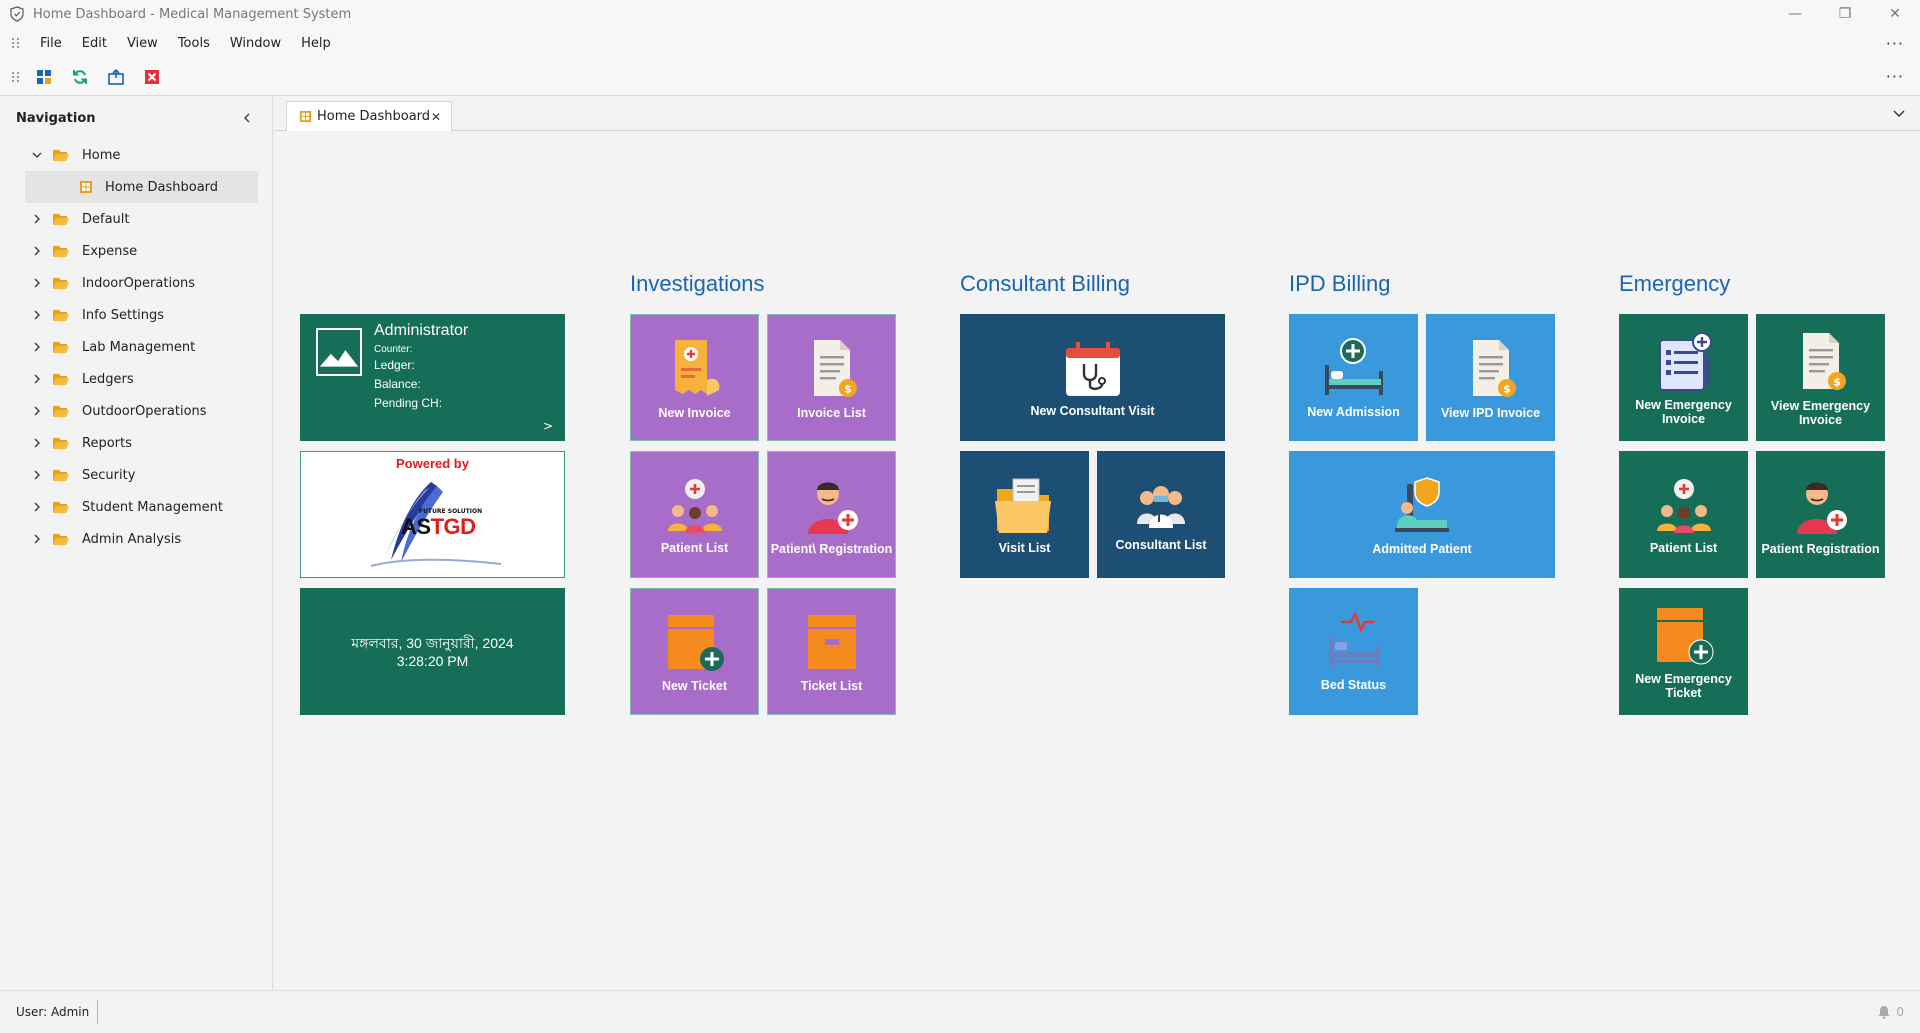  Describe the element at coordinates (696, 367) in the screenshot. I see `invoice-icon` at that location.